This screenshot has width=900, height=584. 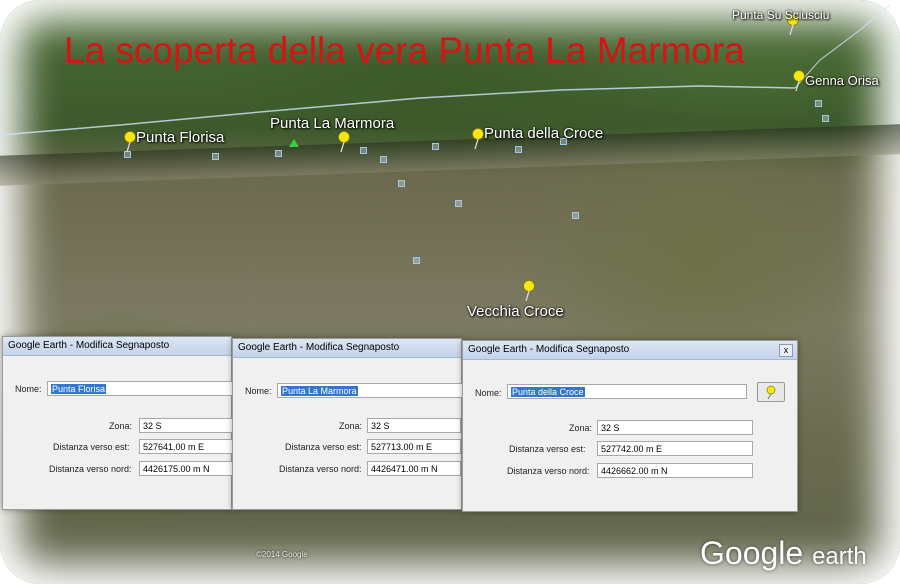 I want to click on nome-value: Punta La Marmora, so click(x=319, y=391).